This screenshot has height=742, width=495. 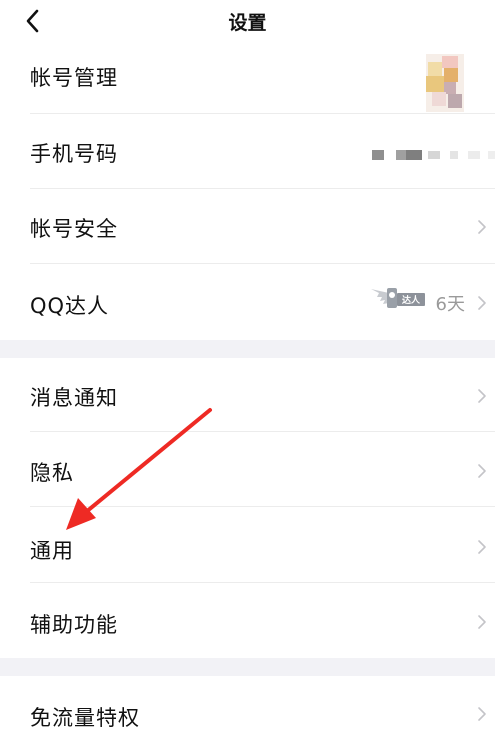 What do you see at coordinates (247, 226) in the screenshot?
I see `row-account-security: 帐号安全` at bounding box center [247, 226].